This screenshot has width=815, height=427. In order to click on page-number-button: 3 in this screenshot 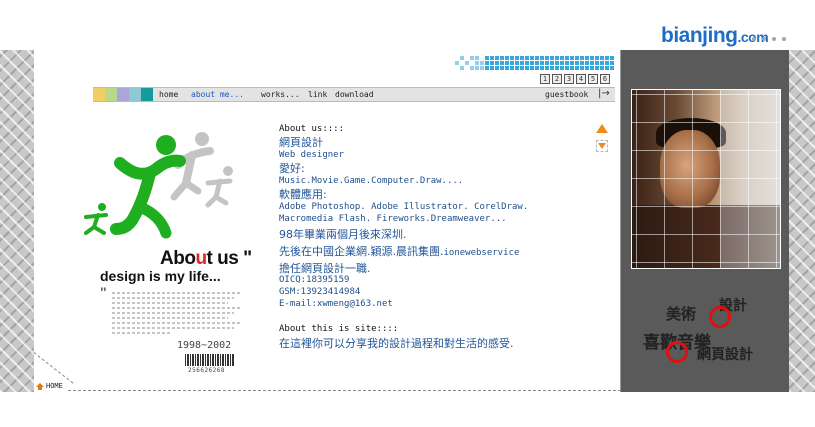, I will do `click(569, 79)`.